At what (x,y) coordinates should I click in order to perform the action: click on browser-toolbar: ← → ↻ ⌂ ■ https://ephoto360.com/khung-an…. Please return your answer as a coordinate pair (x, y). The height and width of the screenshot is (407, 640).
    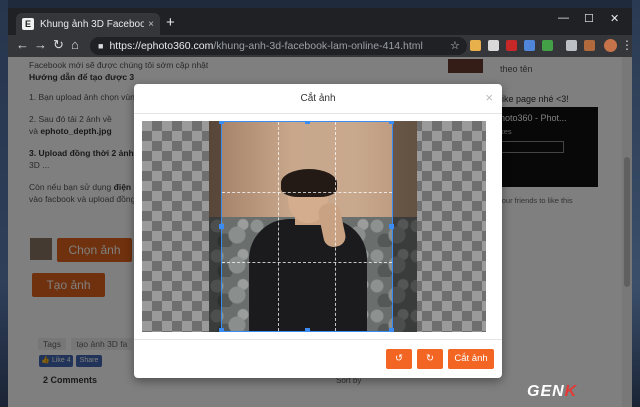
    Looking at the image, I should click on (320, 46).